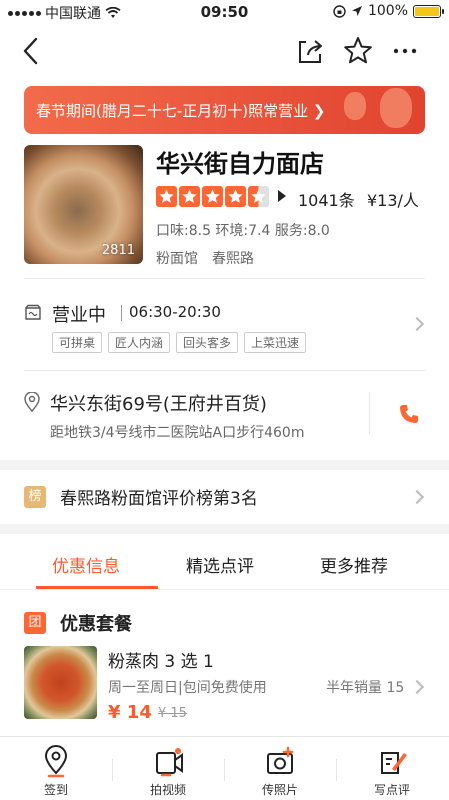  What do you see at coordinates (167, 790) in the screenshot?
I see `record-video-label: 拍视频` at bounding box center [167, 790].